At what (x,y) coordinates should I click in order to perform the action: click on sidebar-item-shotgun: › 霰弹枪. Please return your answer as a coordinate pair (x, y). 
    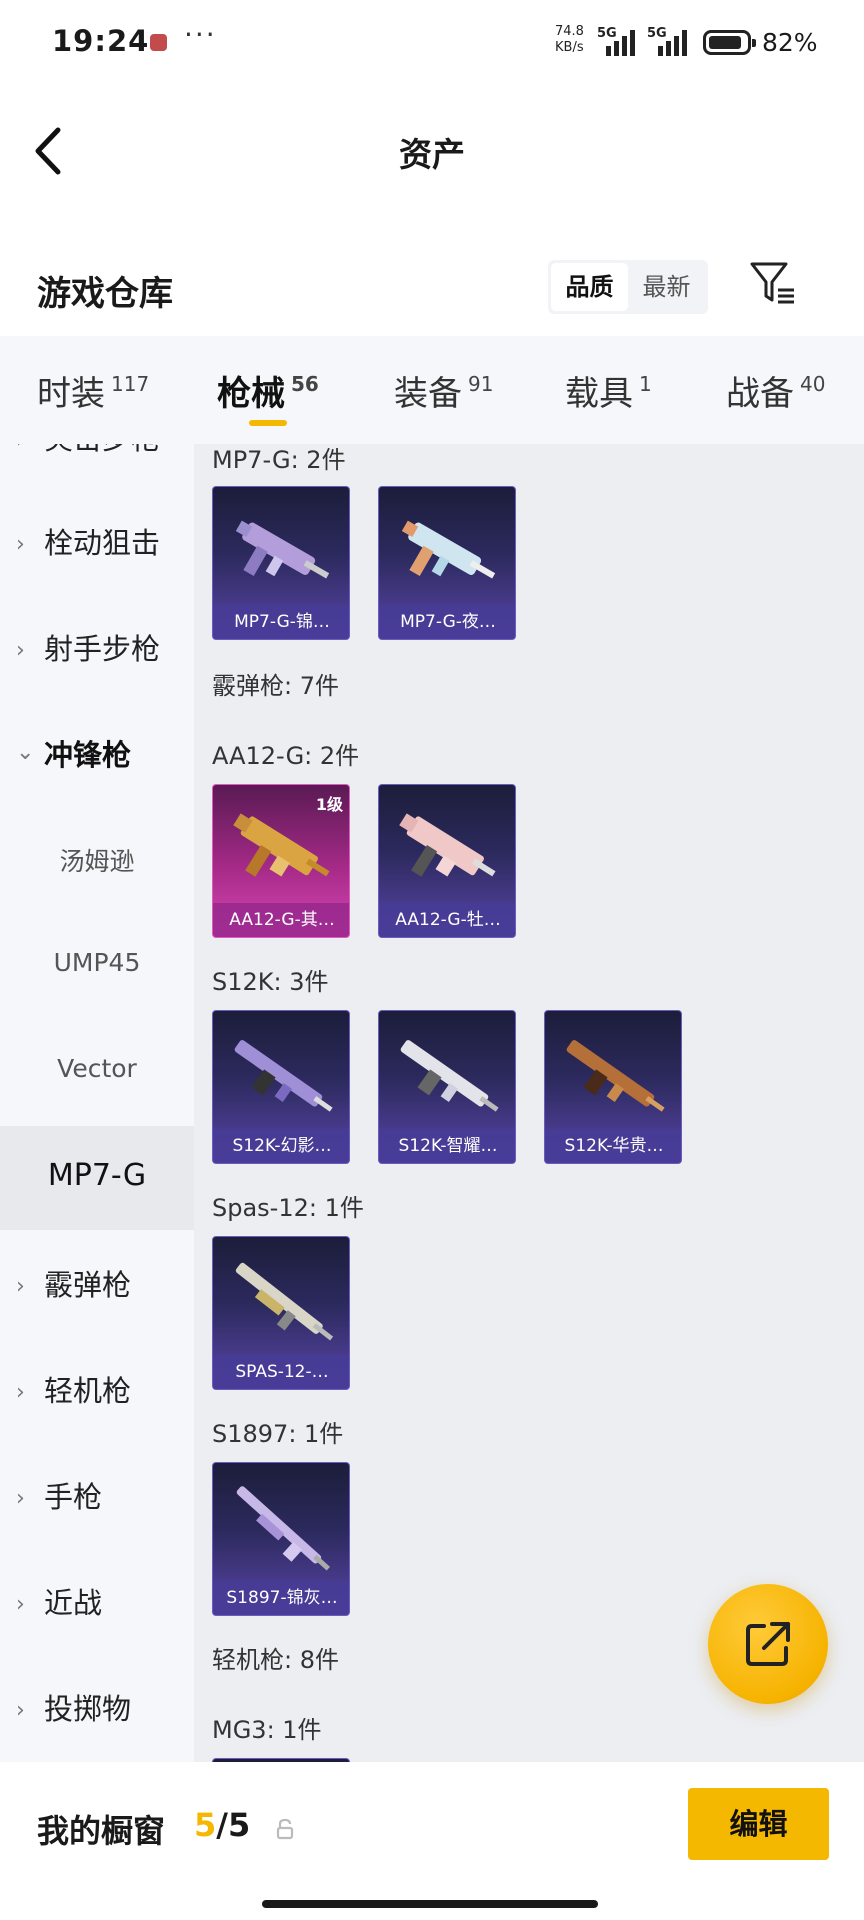
    Looking at the image, I should click on (97, 1284).